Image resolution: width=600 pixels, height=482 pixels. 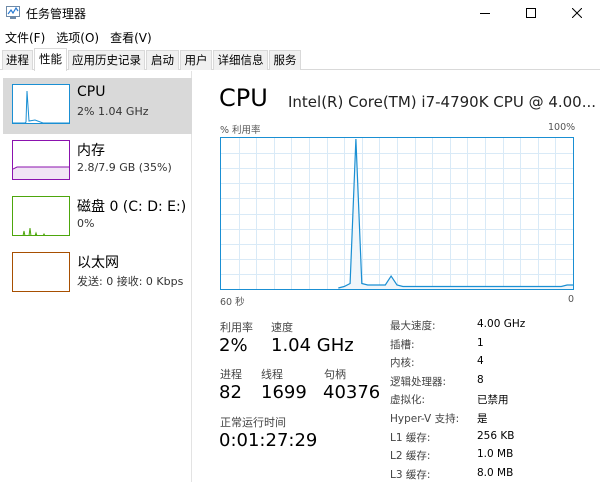 What do you see at coordinates (418, 382) in the screenshot?
I see `spec-label: 逻辑处理器:` at bounding box center [418, 382].